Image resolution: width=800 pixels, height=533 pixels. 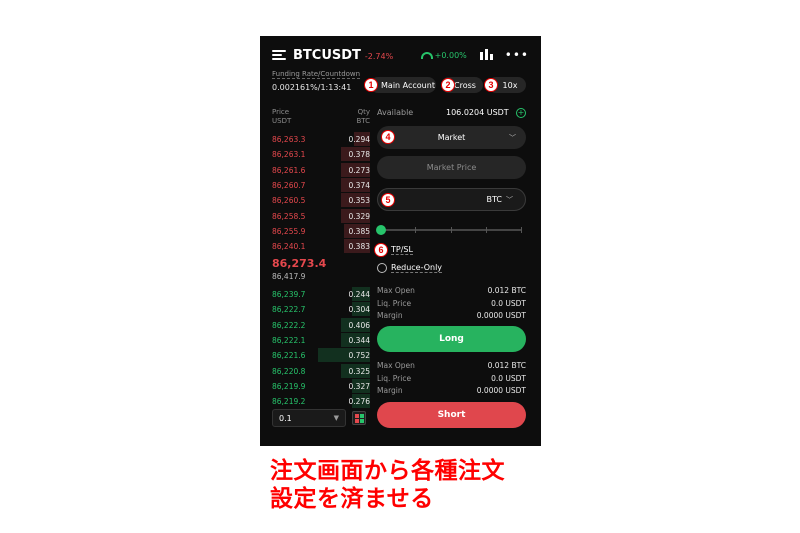 I want to click on gauge-icon, so click(x=426, y=55).